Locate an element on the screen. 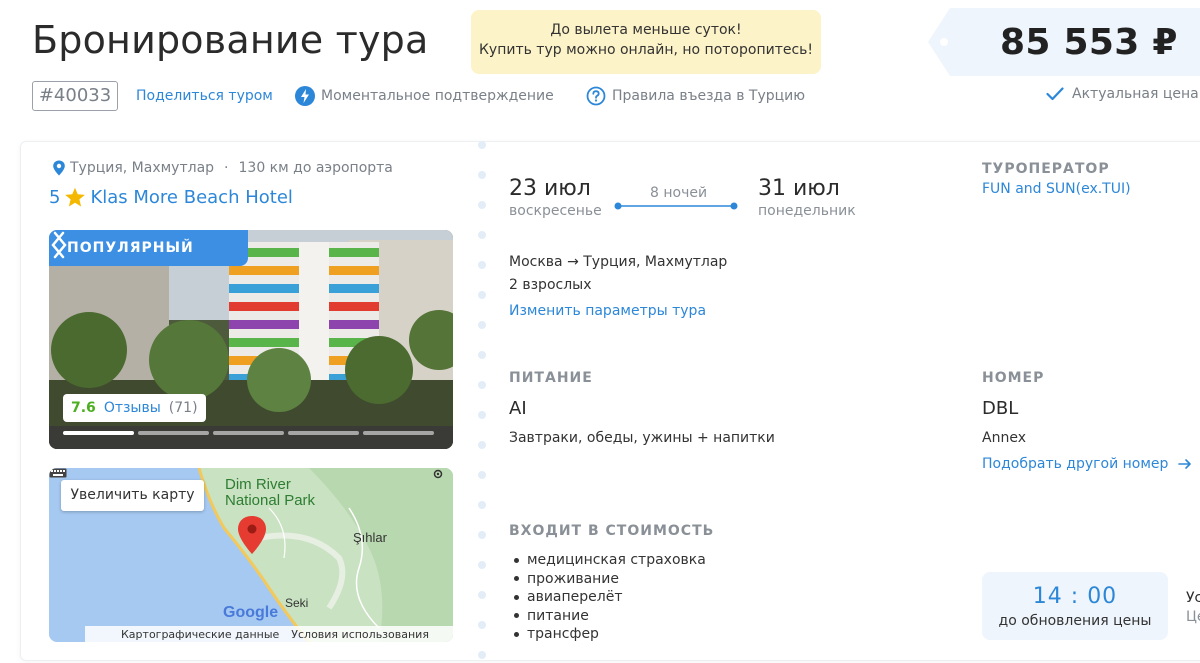 The image size is (1200, 663). return-date-block: 31 июл понедельник is located at coordinates (807, 197).